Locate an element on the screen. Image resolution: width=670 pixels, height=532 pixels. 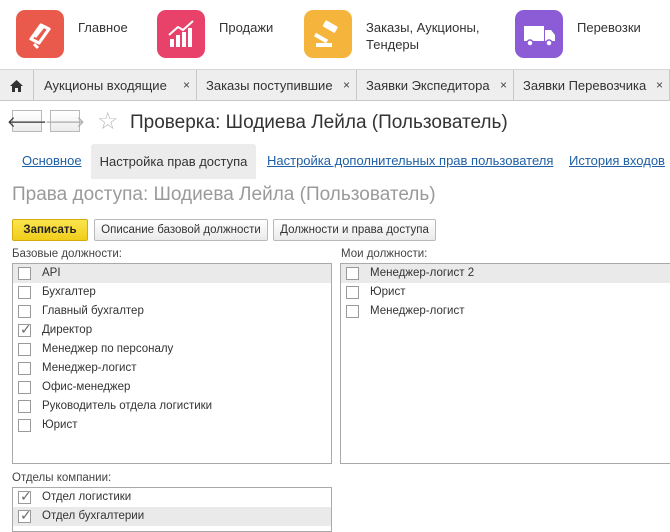
list-item: Отдел бухгалтерии is located at coordinates (172, 516).